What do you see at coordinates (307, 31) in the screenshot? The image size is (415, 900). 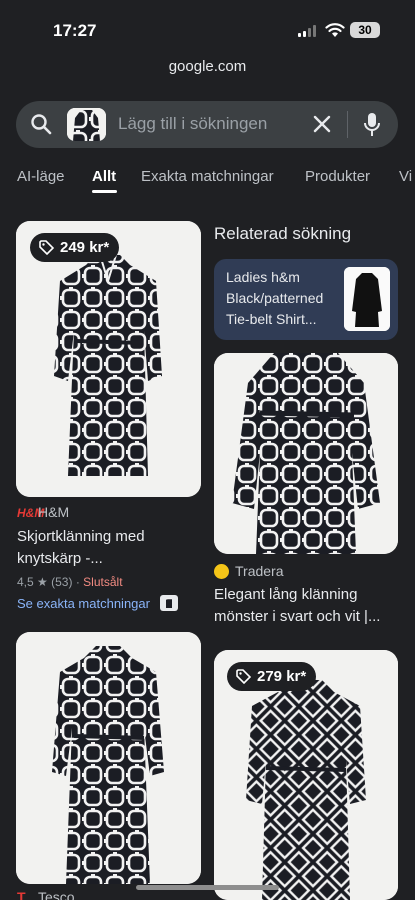 I see `cellular-signal-icon` at bounding box center [307, 31].